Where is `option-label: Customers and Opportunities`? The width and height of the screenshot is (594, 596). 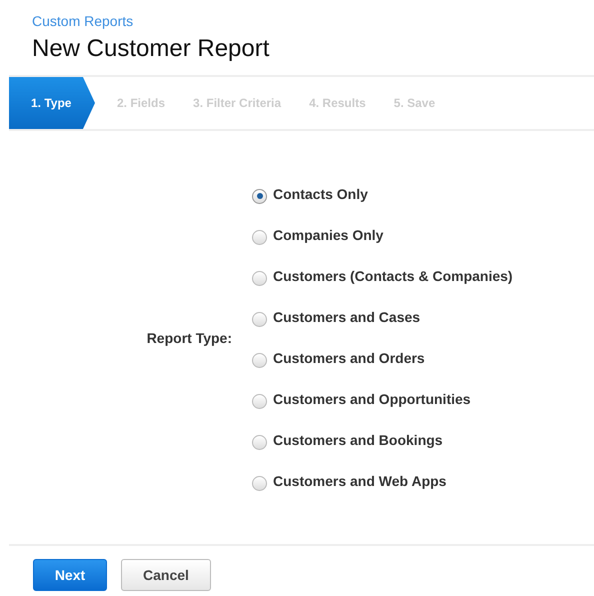 option-label: Customers and Opportunities is located at coordinates (372, 399).